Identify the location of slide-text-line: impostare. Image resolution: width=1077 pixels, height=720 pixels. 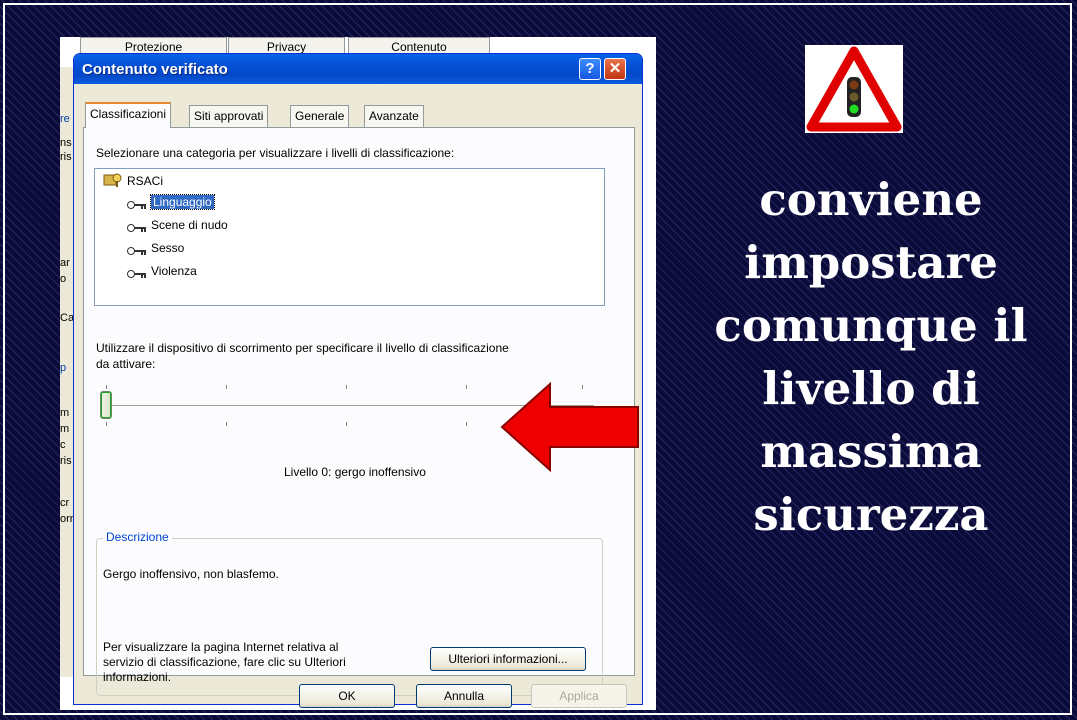
(871, 262).